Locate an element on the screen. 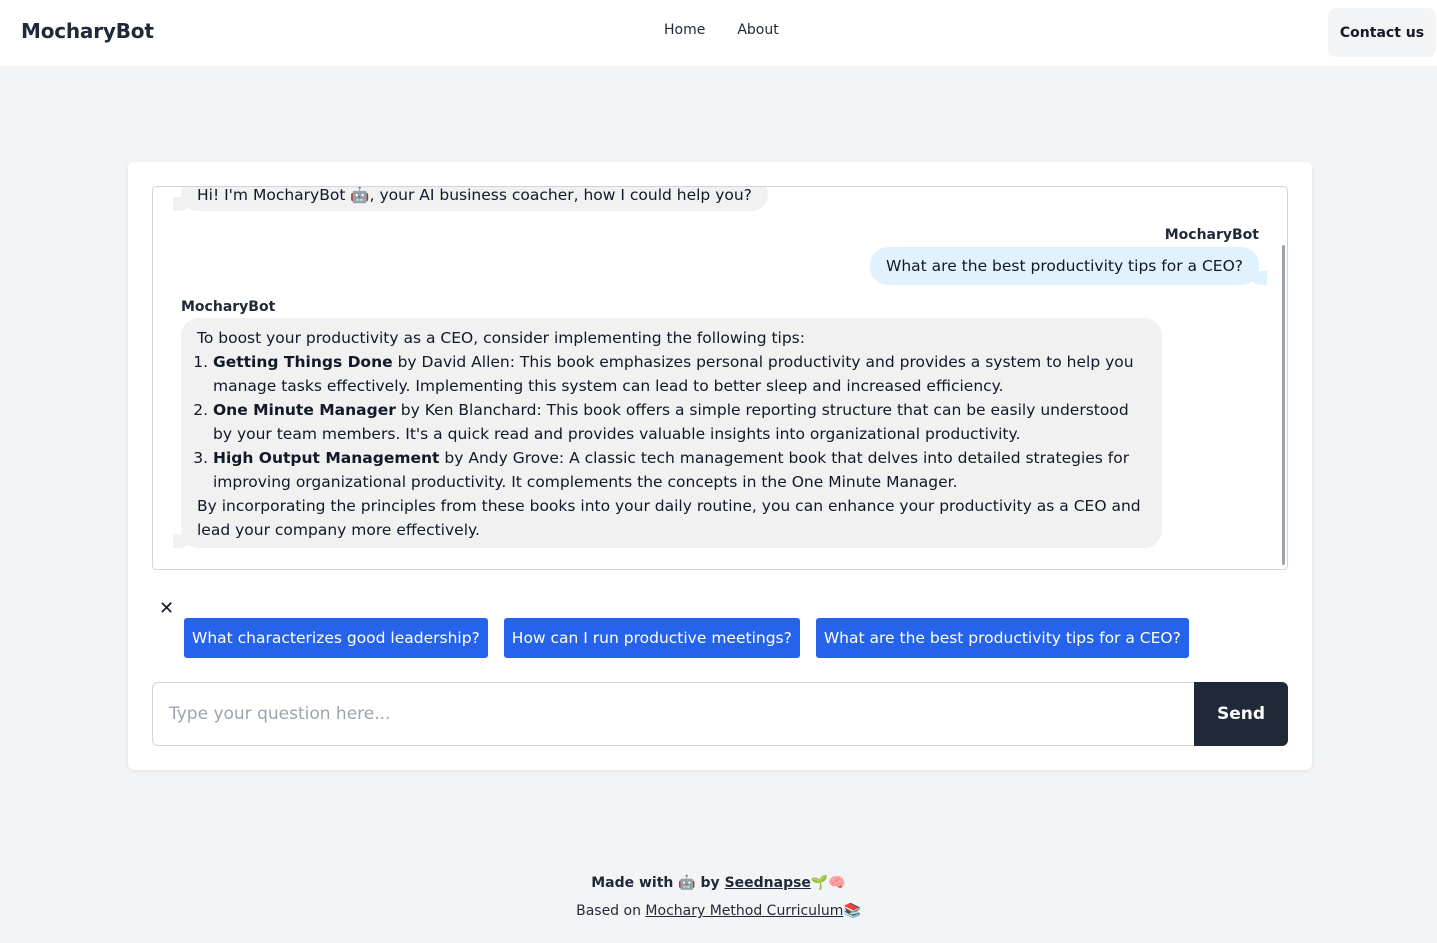  brand-logo: MocharyBot is located at coordinates (87, 31).